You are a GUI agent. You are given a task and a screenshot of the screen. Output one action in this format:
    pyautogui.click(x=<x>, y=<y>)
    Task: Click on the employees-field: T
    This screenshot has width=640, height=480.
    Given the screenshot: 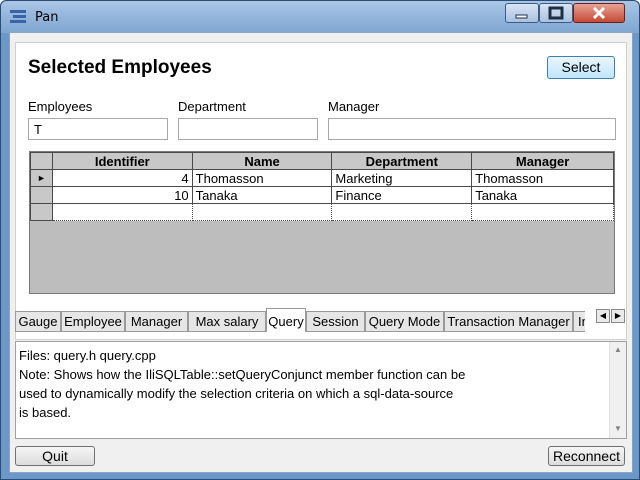 What is the action you would take?
    pyautogui.click(x=98, y=129)
    